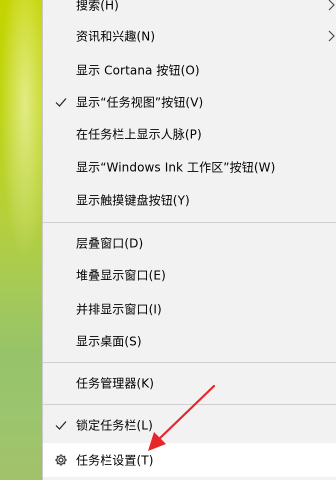 This screenshot has height=480, width=336. Describe the element at coordinates (97, 6) in the screenshot. I see `menu-item-label: 搜索(H)` at that location.